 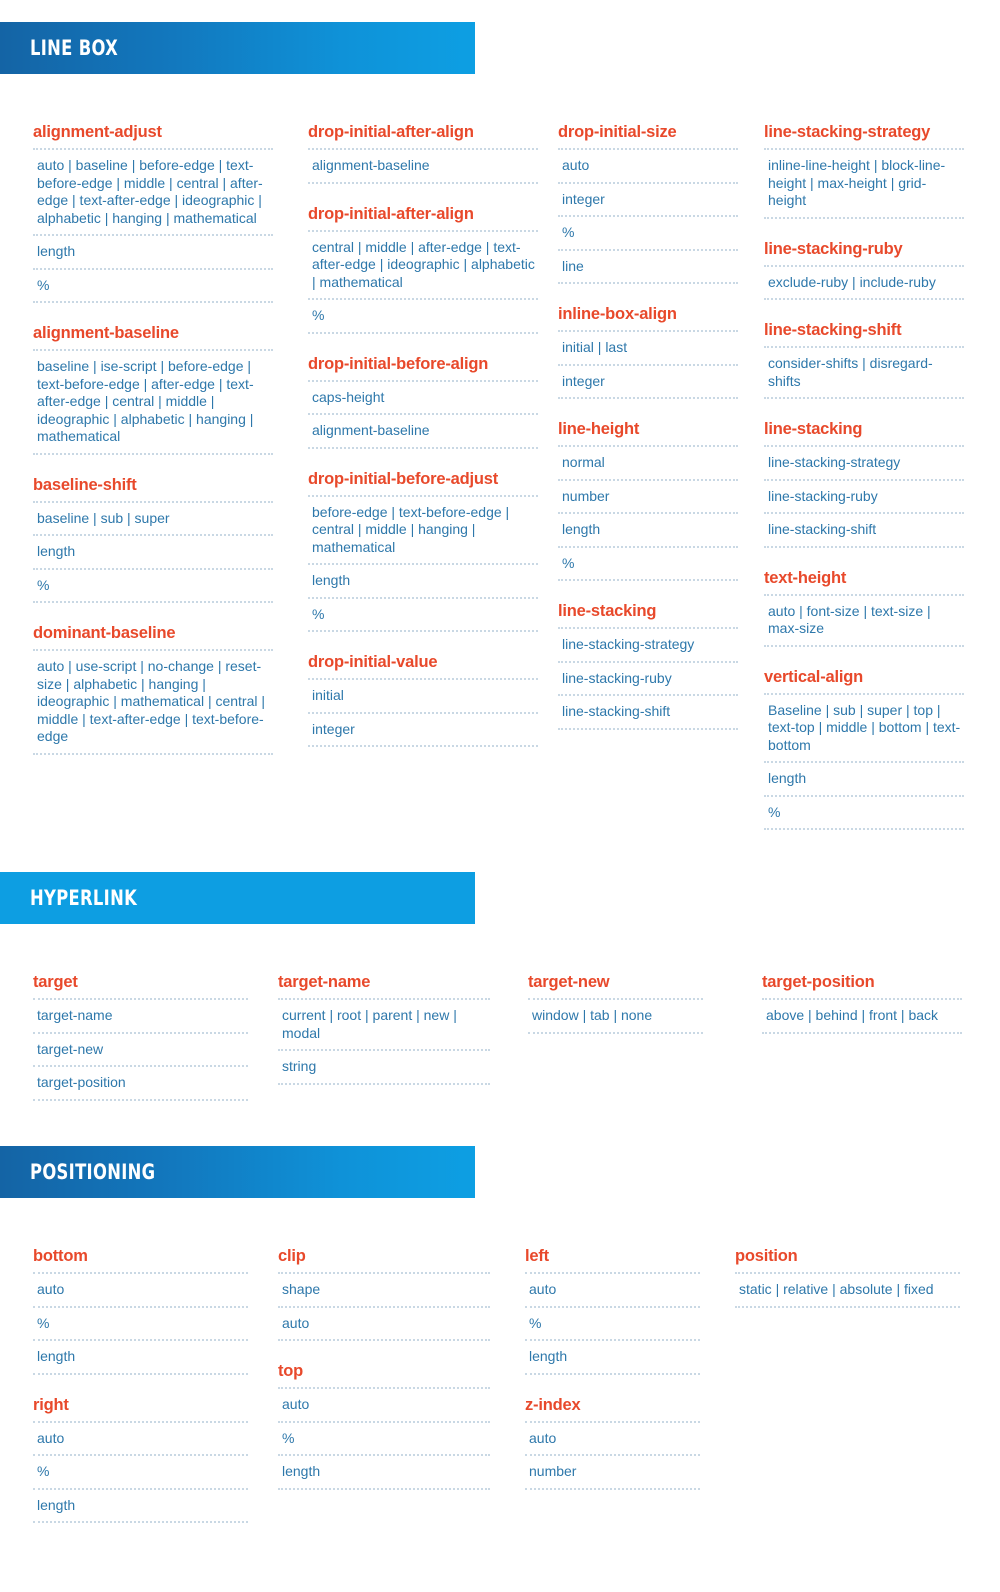 What do you see at coordinates (140, 1256) in the screenshot?
I see `property-name: bottom` at bounding box center [140, 1256].